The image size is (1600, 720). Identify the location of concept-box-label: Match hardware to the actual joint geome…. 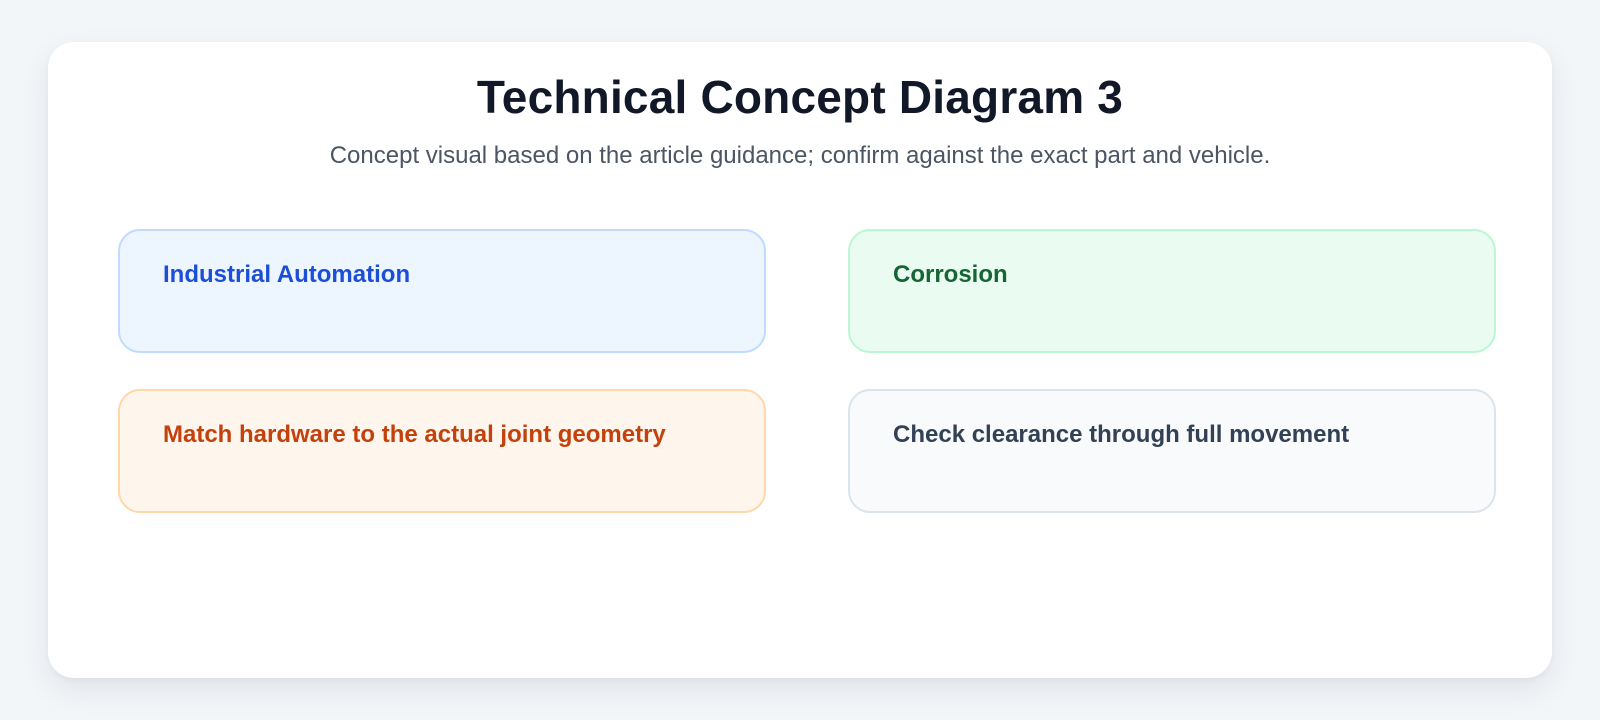
(414, 434).